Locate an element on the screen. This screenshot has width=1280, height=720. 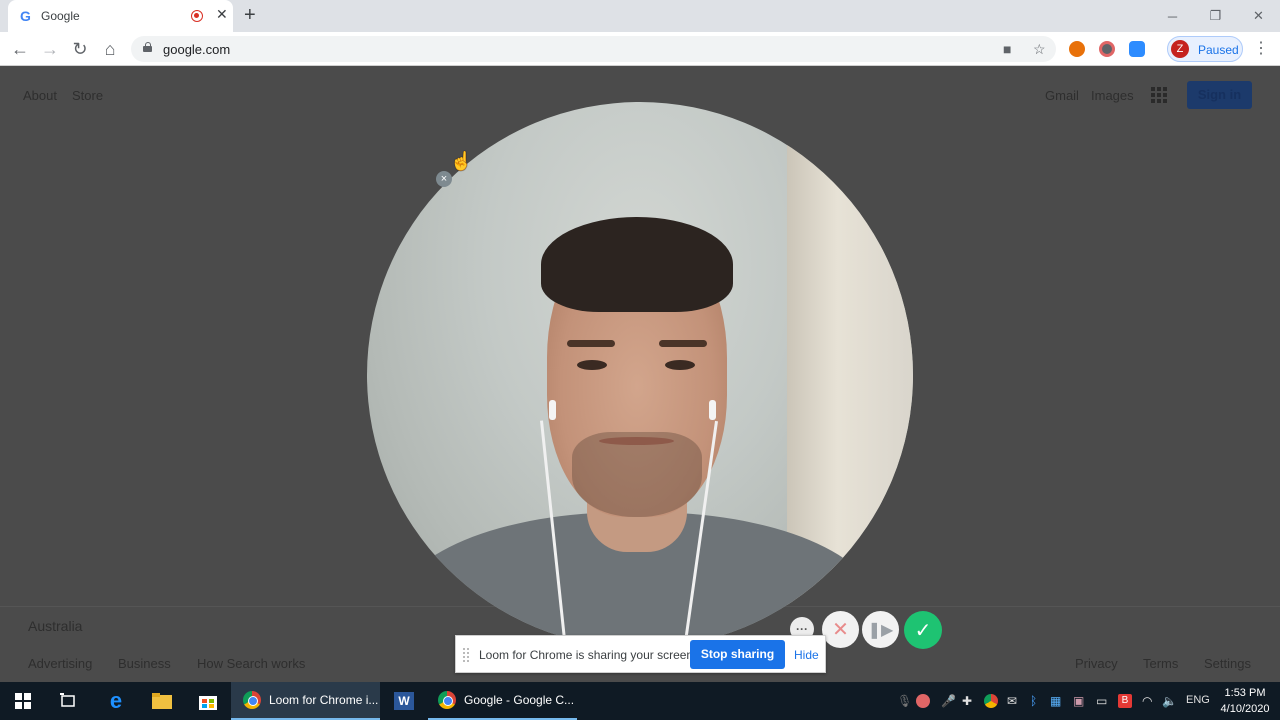
tab-strip: G Google ✕ + ─ ❐ ✕ is located at coordinates (640, 16).